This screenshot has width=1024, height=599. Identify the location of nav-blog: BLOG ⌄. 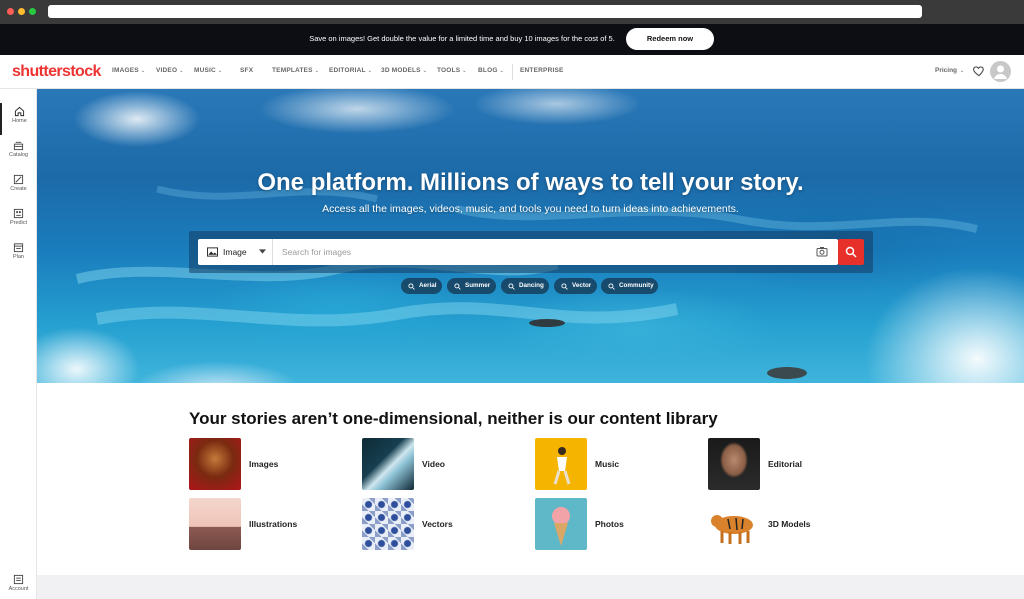
(491, 70).